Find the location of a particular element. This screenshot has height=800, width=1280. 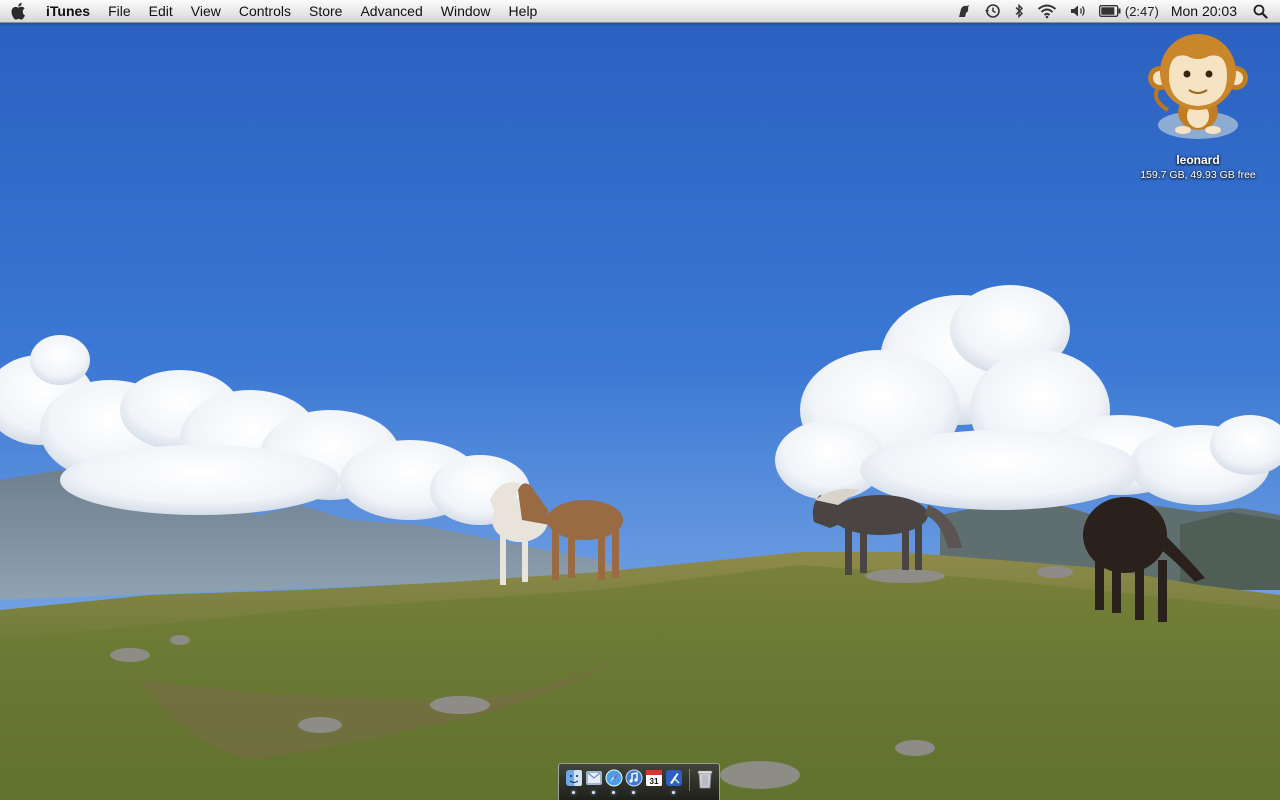

menu-advanced: Advanced is located at coordinates (391, 11).